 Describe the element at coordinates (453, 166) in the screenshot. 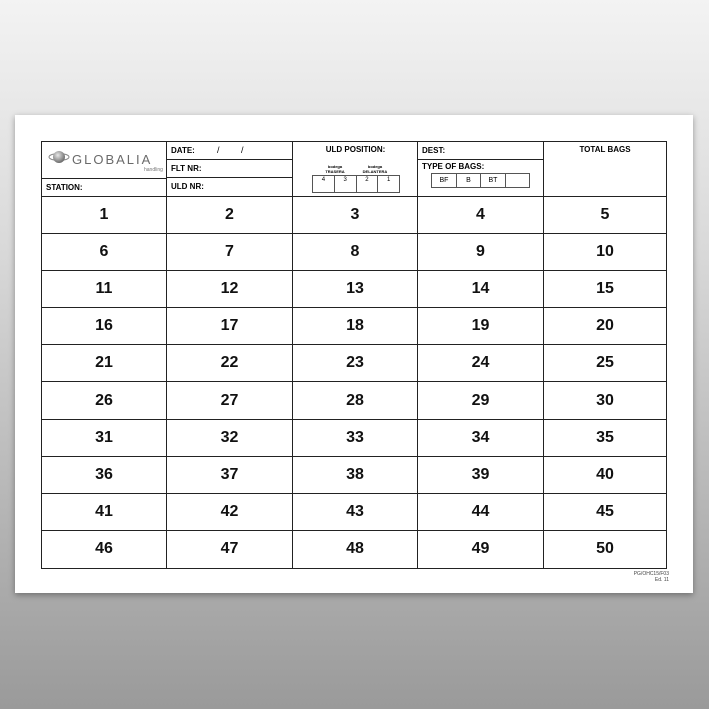

I see `type-of-bags-label: TYPE OF BAGS:` at that location.